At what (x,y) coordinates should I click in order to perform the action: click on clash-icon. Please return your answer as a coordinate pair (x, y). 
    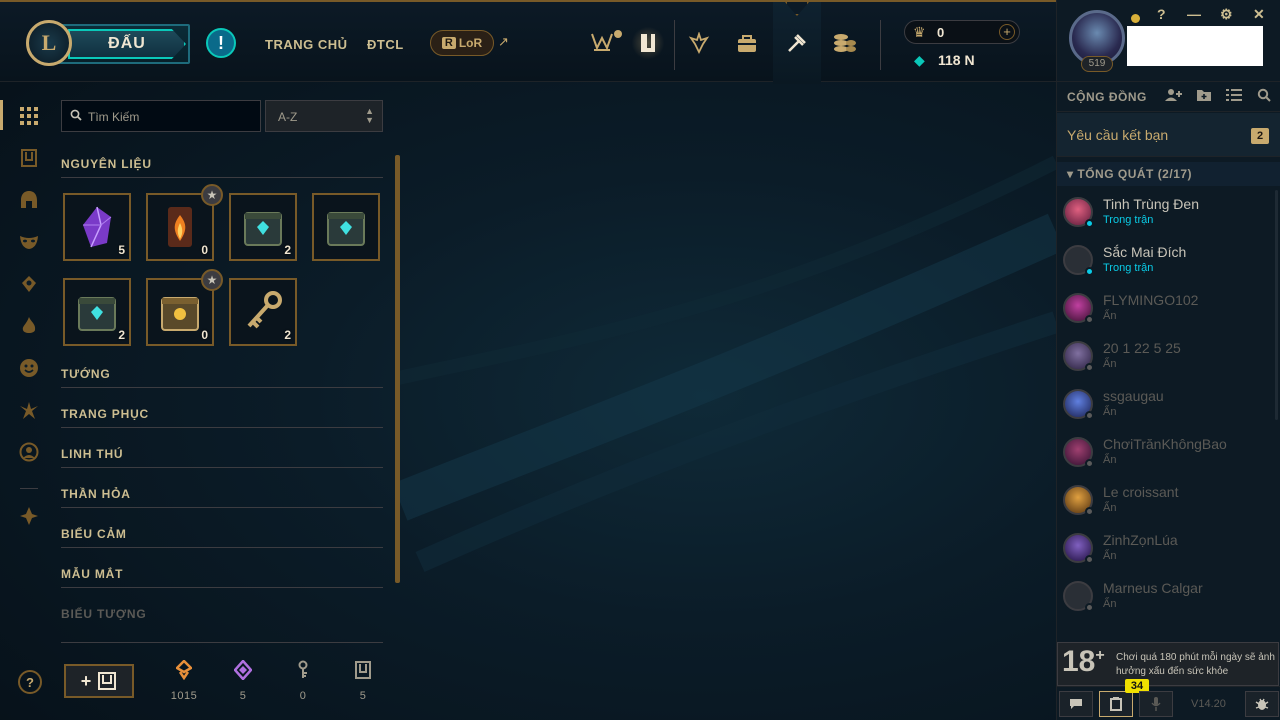
    Looking at the image, I should click on (699, 43).